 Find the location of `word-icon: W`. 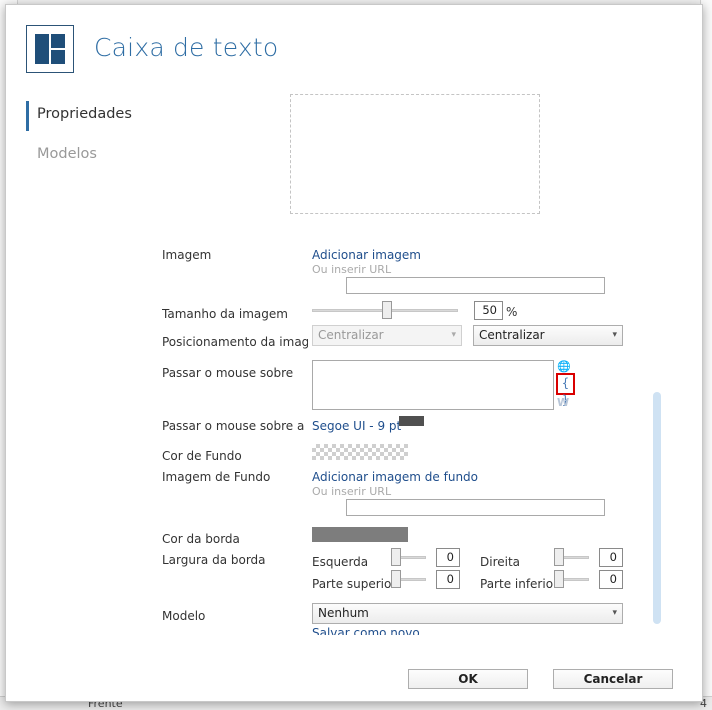

word-icon: W is located at coordinates (563, 402).